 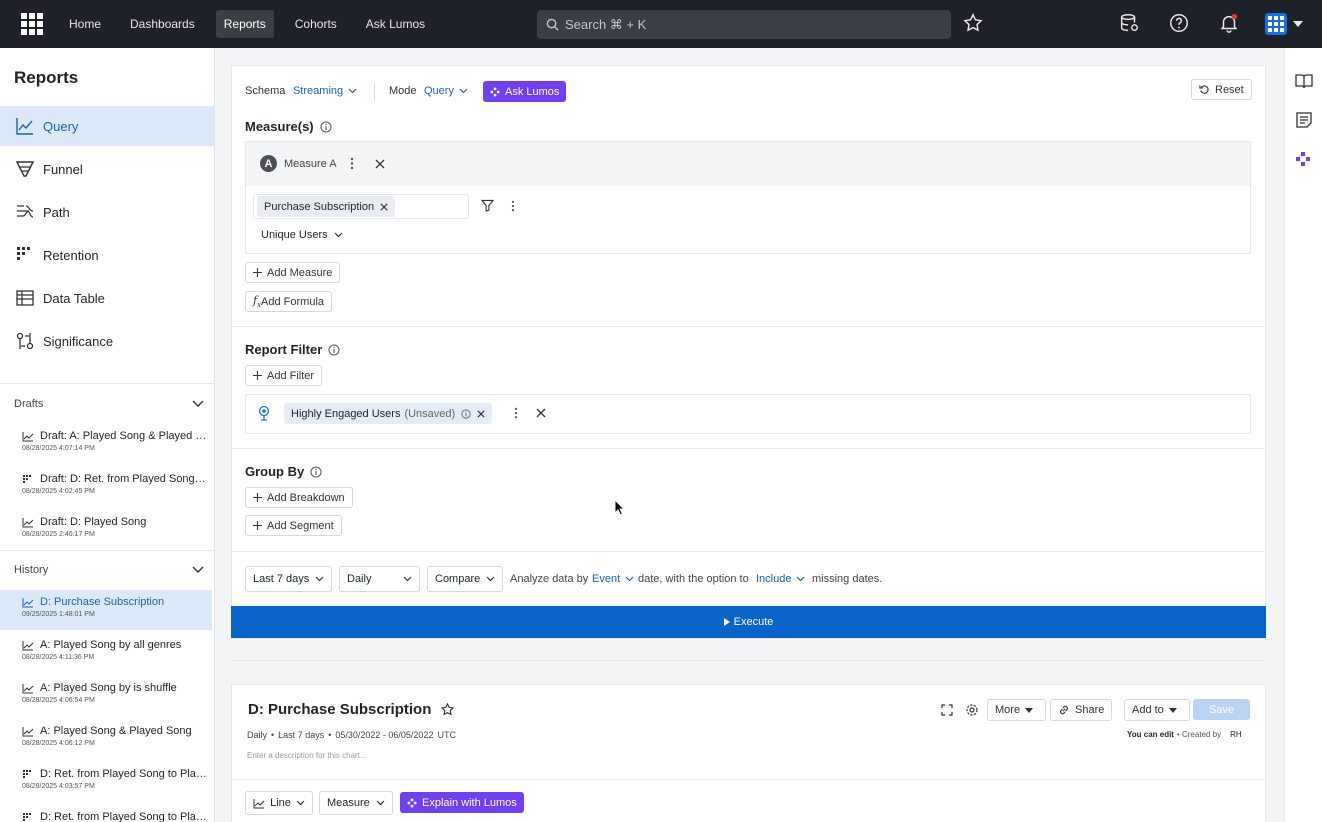 What do you see at coordinates (1284, 24) in the screenshot?
I see `workspace-switcher` at bounding box center [1284, 24].